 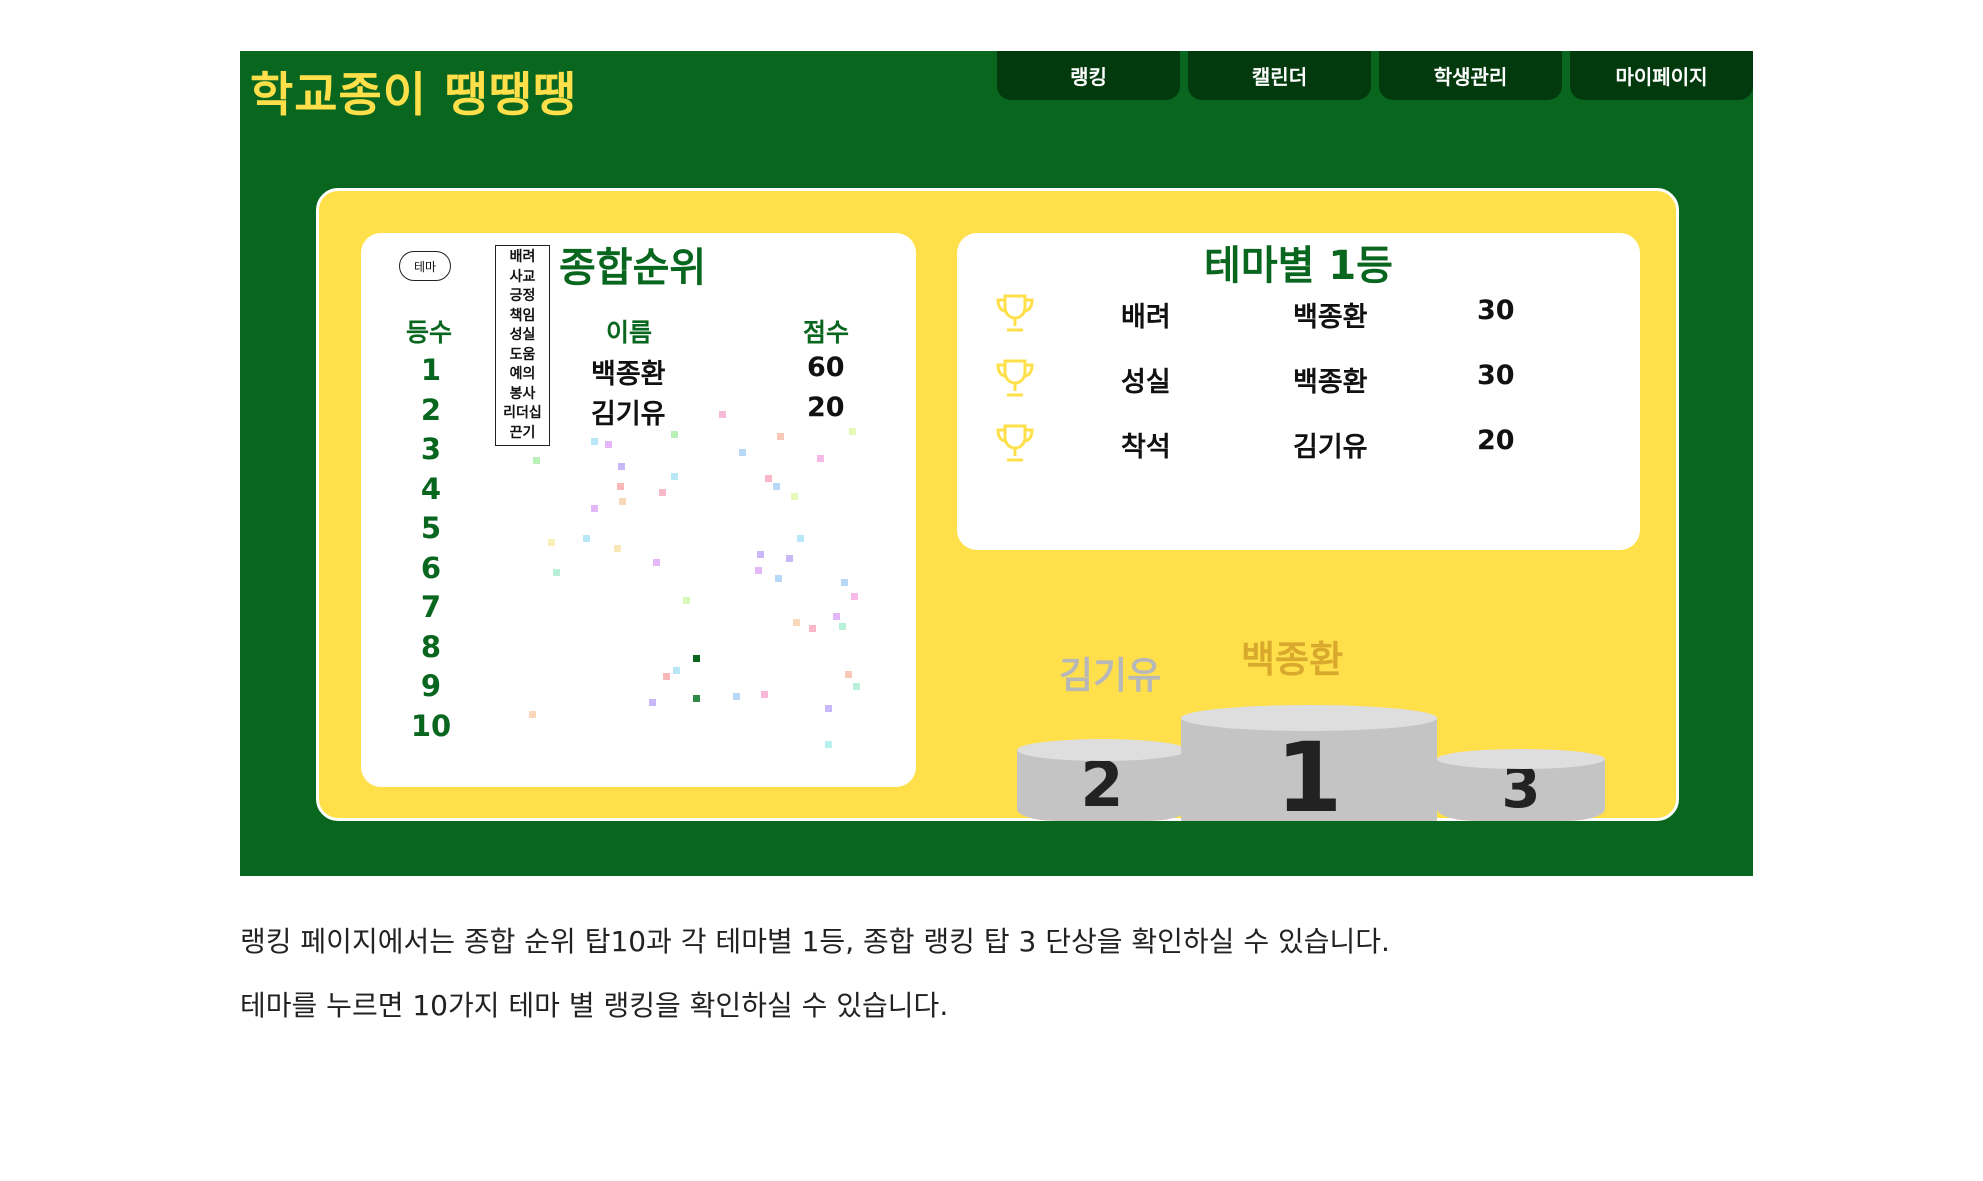 I want to click on podium-first-top, so click(x=1309, y=718).